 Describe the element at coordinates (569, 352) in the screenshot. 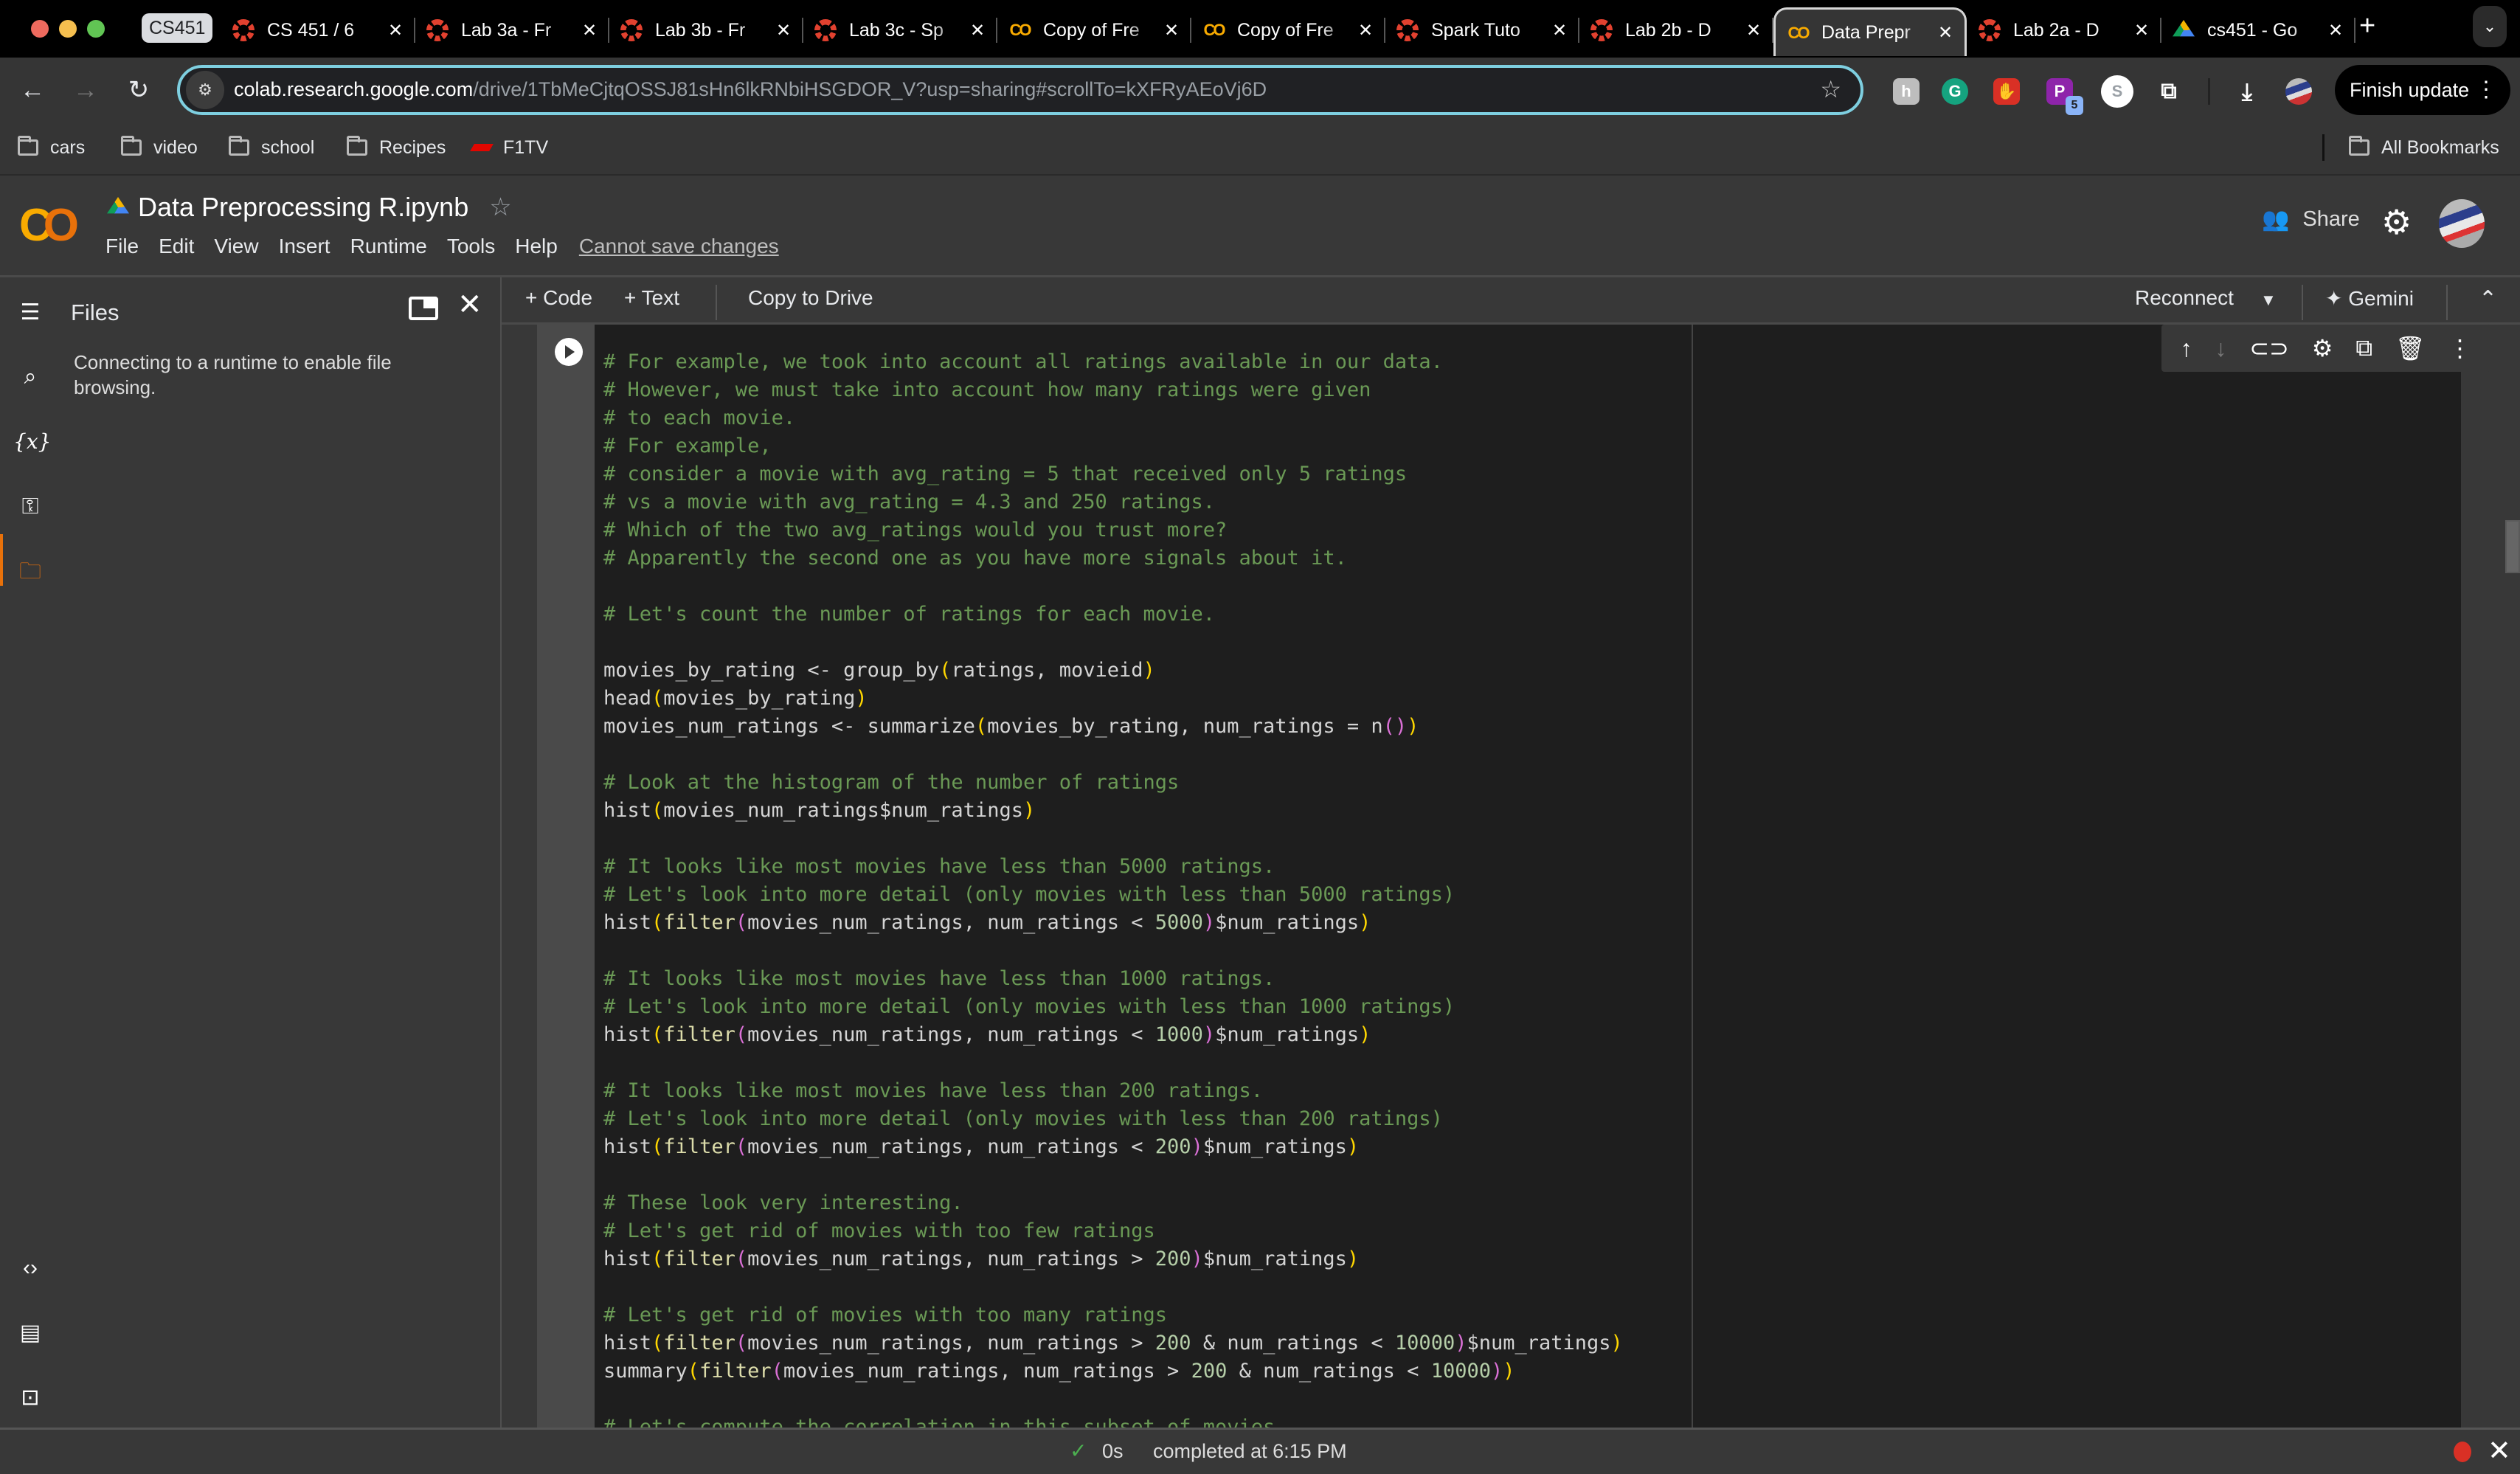

I see `run-cell-button` at that location.